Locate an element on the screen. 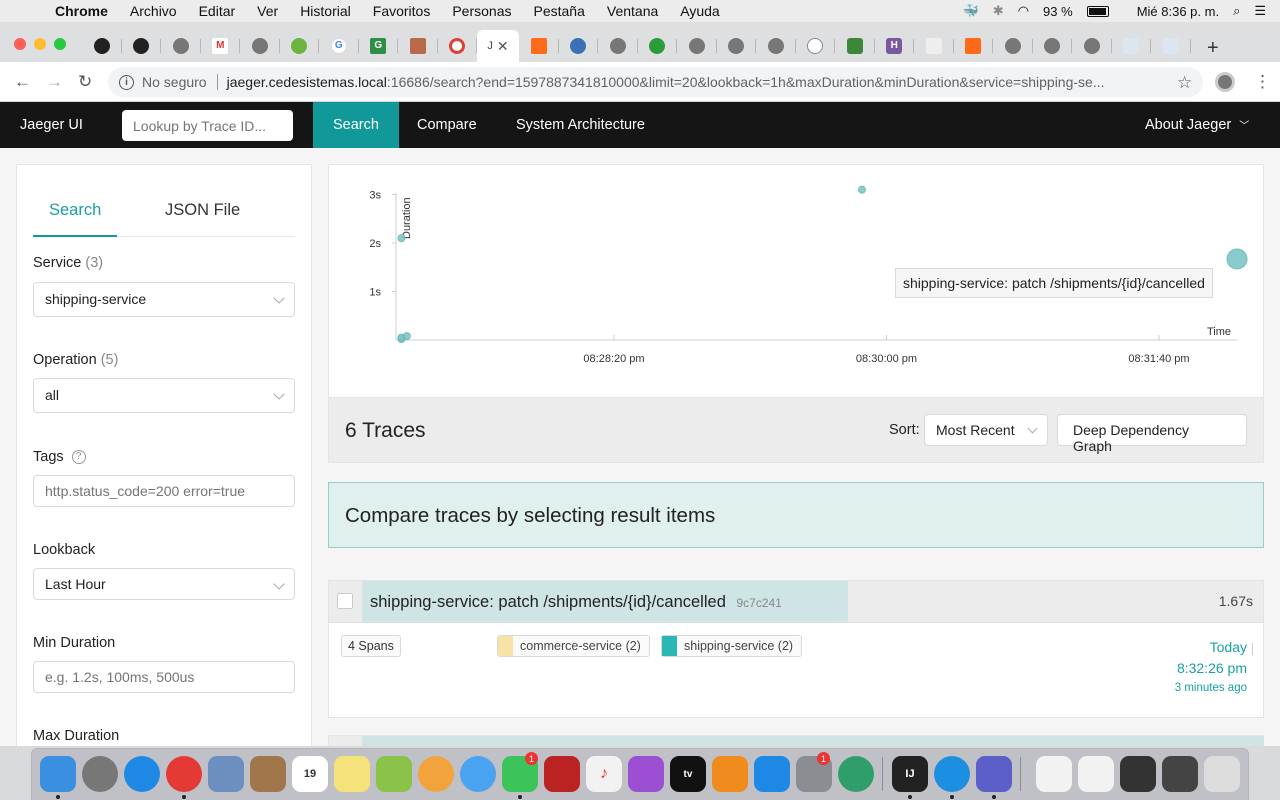 Image resolution: width=1280 pixels, height=800 pixels. deep-dependency-graph-button: Deep Dependency Graph is located at coordinates (1152, 434).